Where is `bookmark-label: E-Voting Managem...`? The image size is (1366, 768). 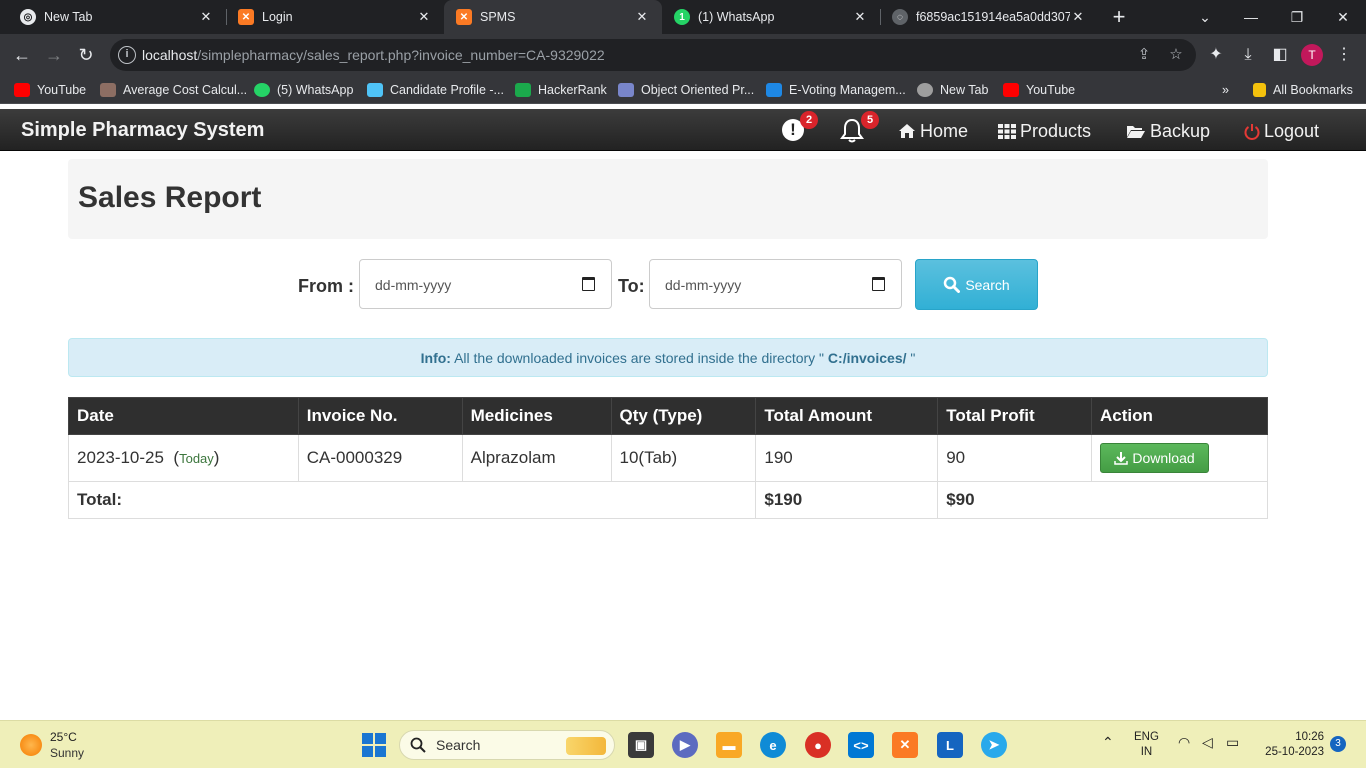
bookmark-label: E-Voting Managem... is located at coordinates (847, 90).